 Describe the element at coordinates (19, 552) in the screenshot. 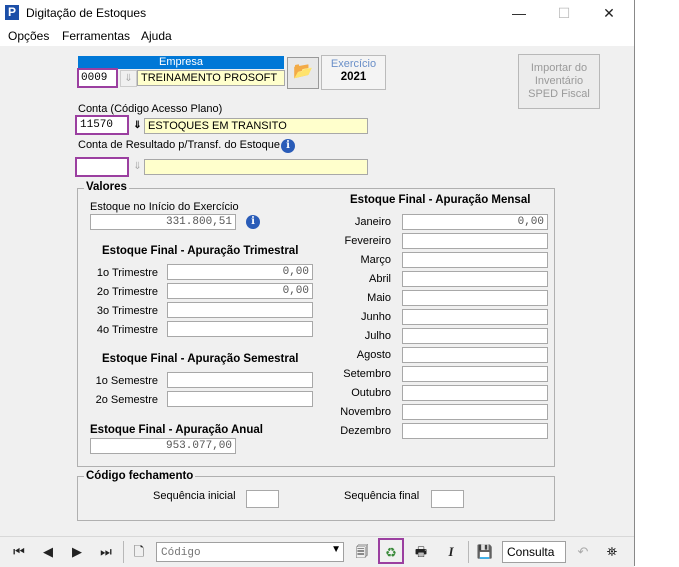

I see `first-record-icon: ⏮` at that location.